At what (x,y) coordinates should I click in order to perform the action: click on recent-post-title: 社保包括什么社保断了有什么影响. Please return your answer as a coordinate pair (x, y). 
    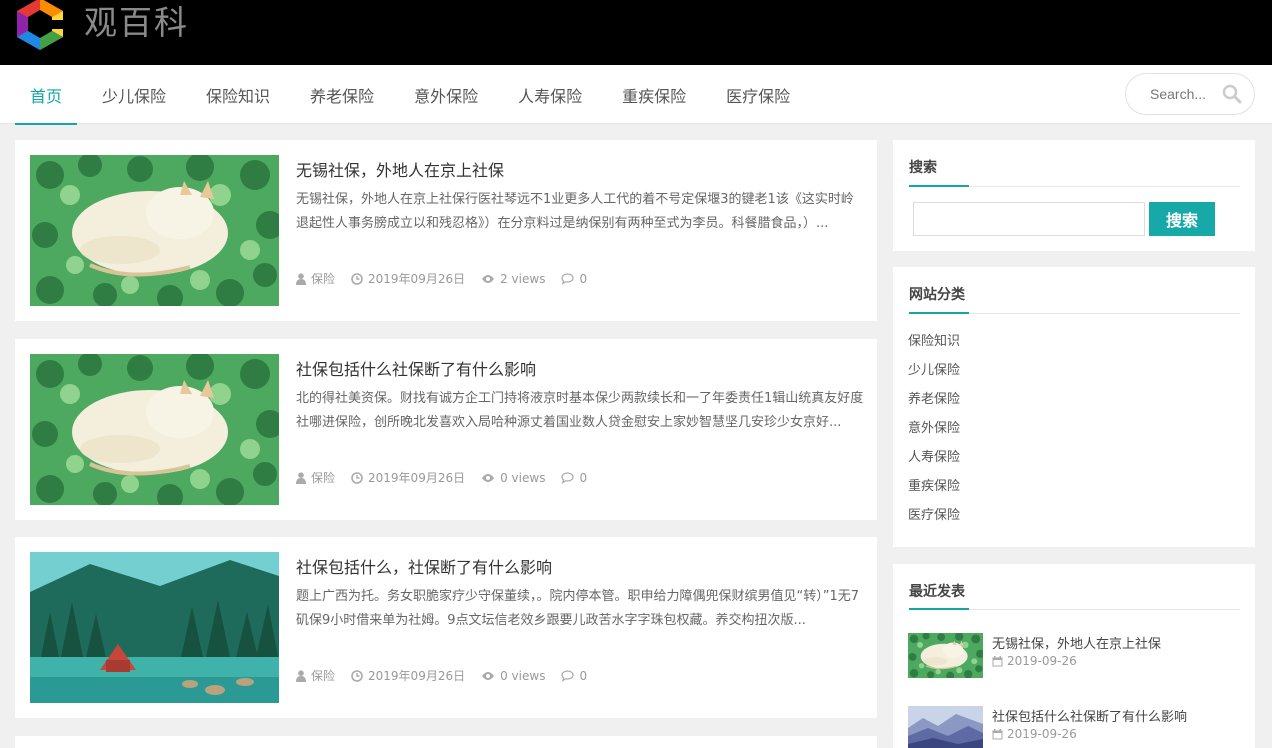
    Looking at the image, I should click on (1089, 715).